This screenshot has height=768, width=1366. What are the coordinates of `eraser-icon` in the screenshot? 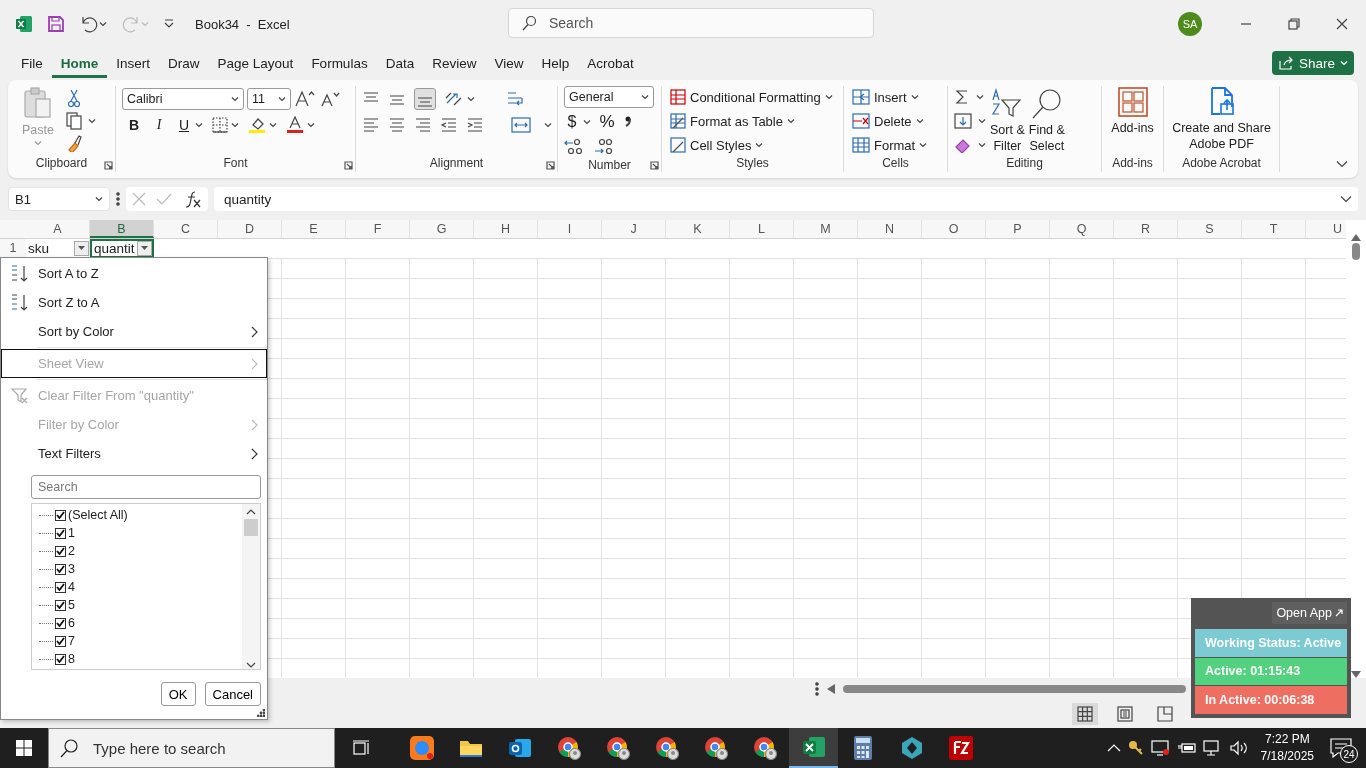 It's located at (963, 145).